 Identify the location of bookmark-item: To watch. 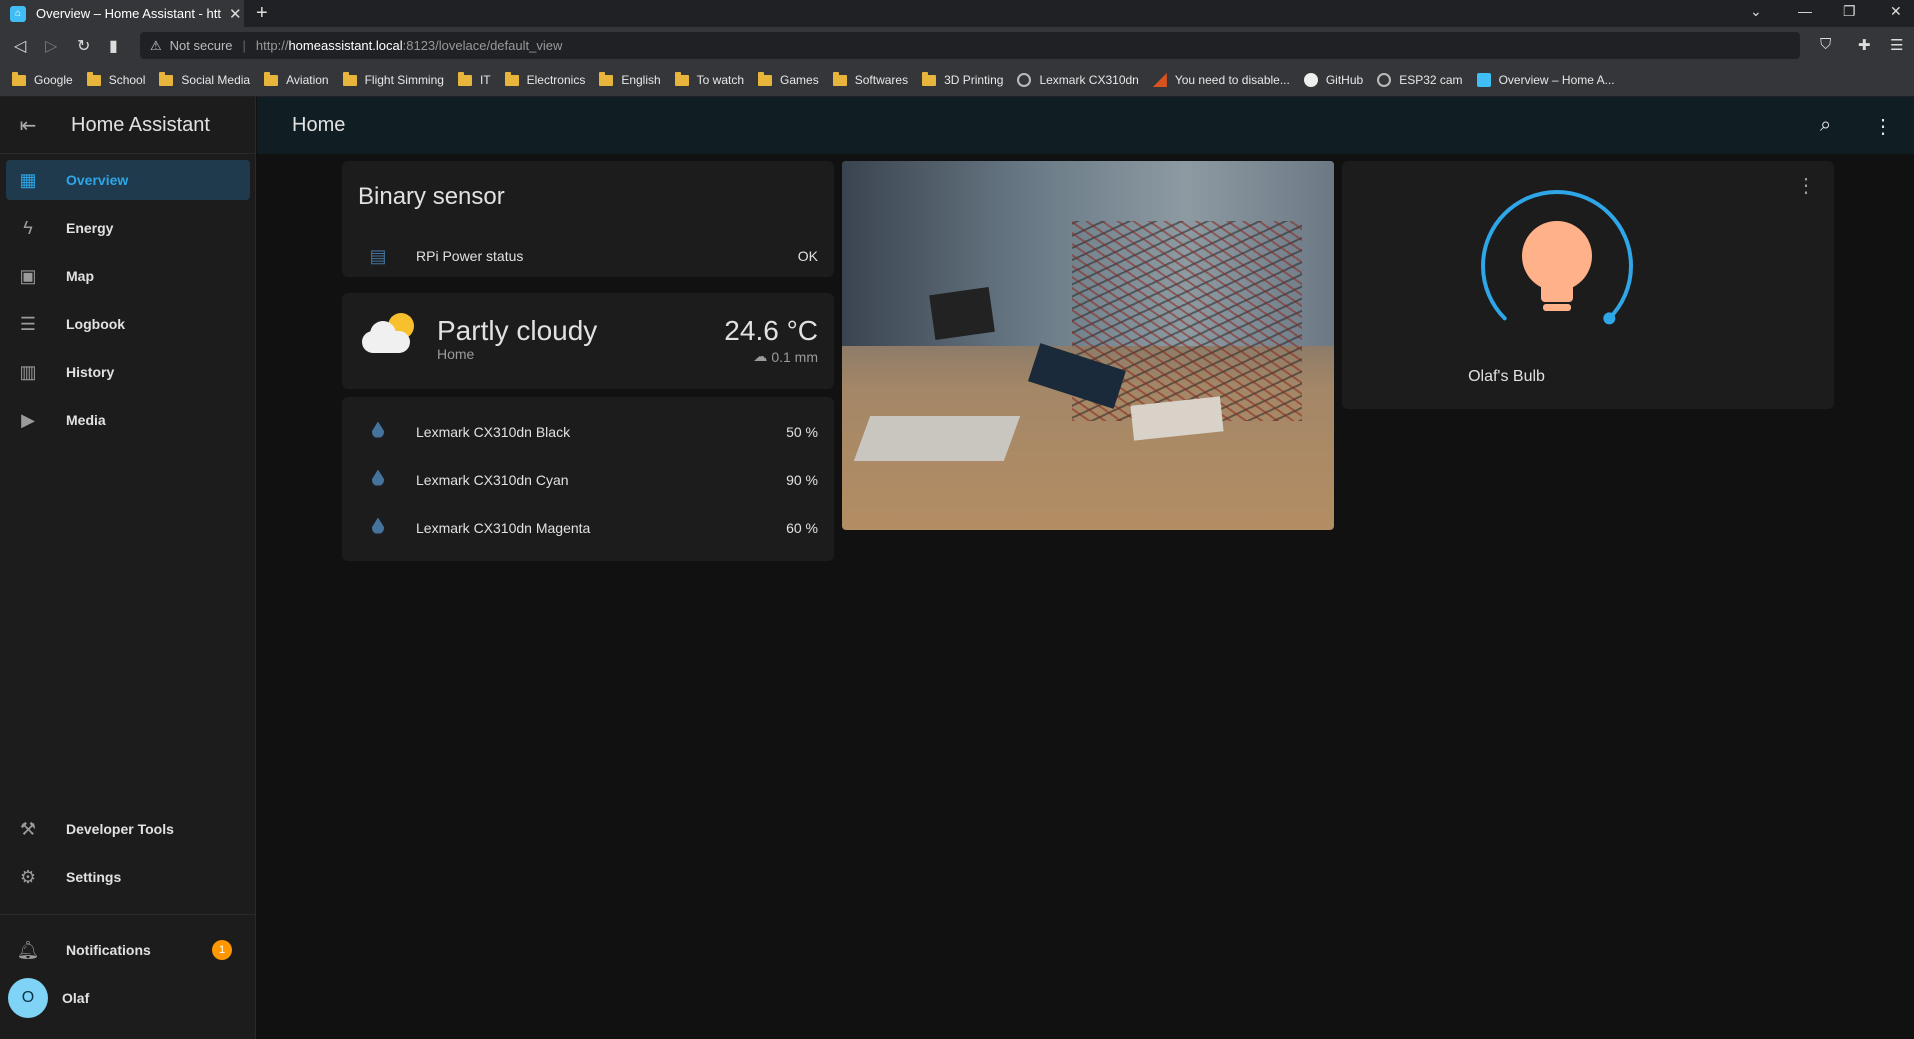
(709, 79).